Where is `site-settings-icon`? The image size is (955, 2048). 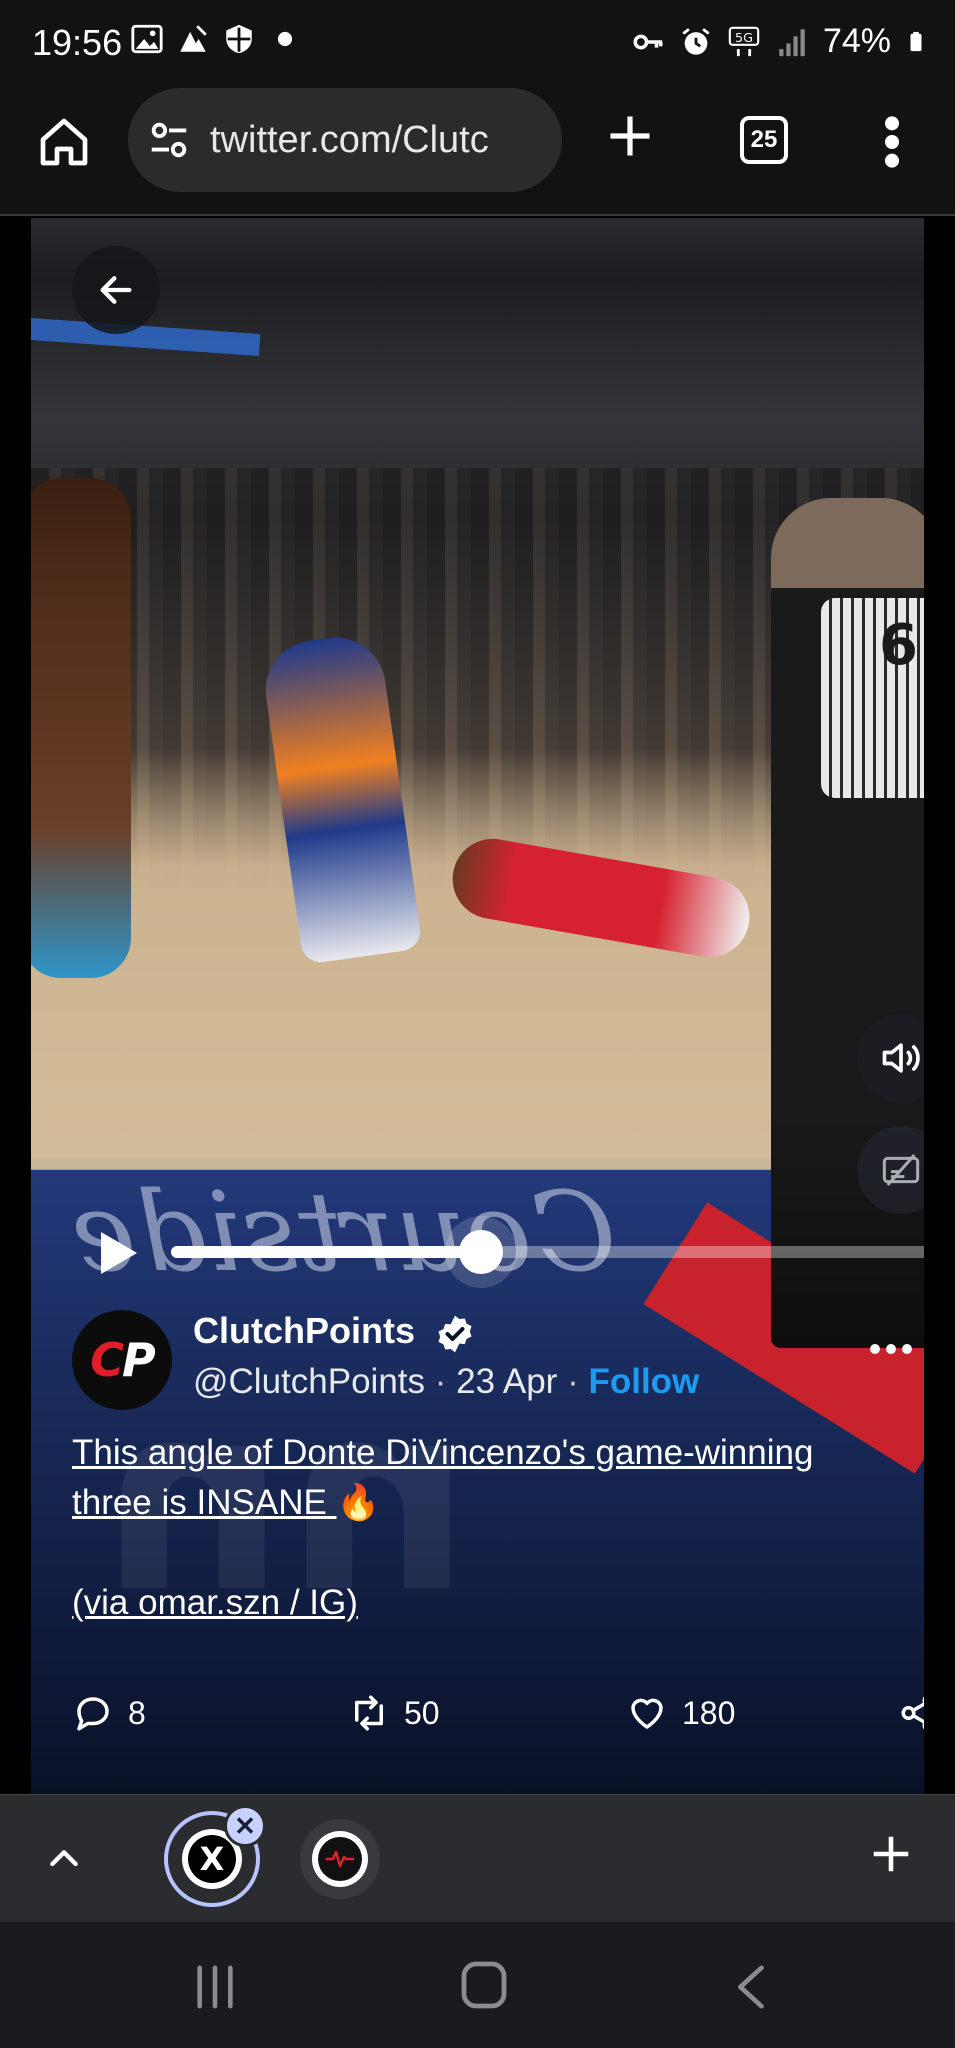 site-settings-icon is located at coordinates (169, 140).